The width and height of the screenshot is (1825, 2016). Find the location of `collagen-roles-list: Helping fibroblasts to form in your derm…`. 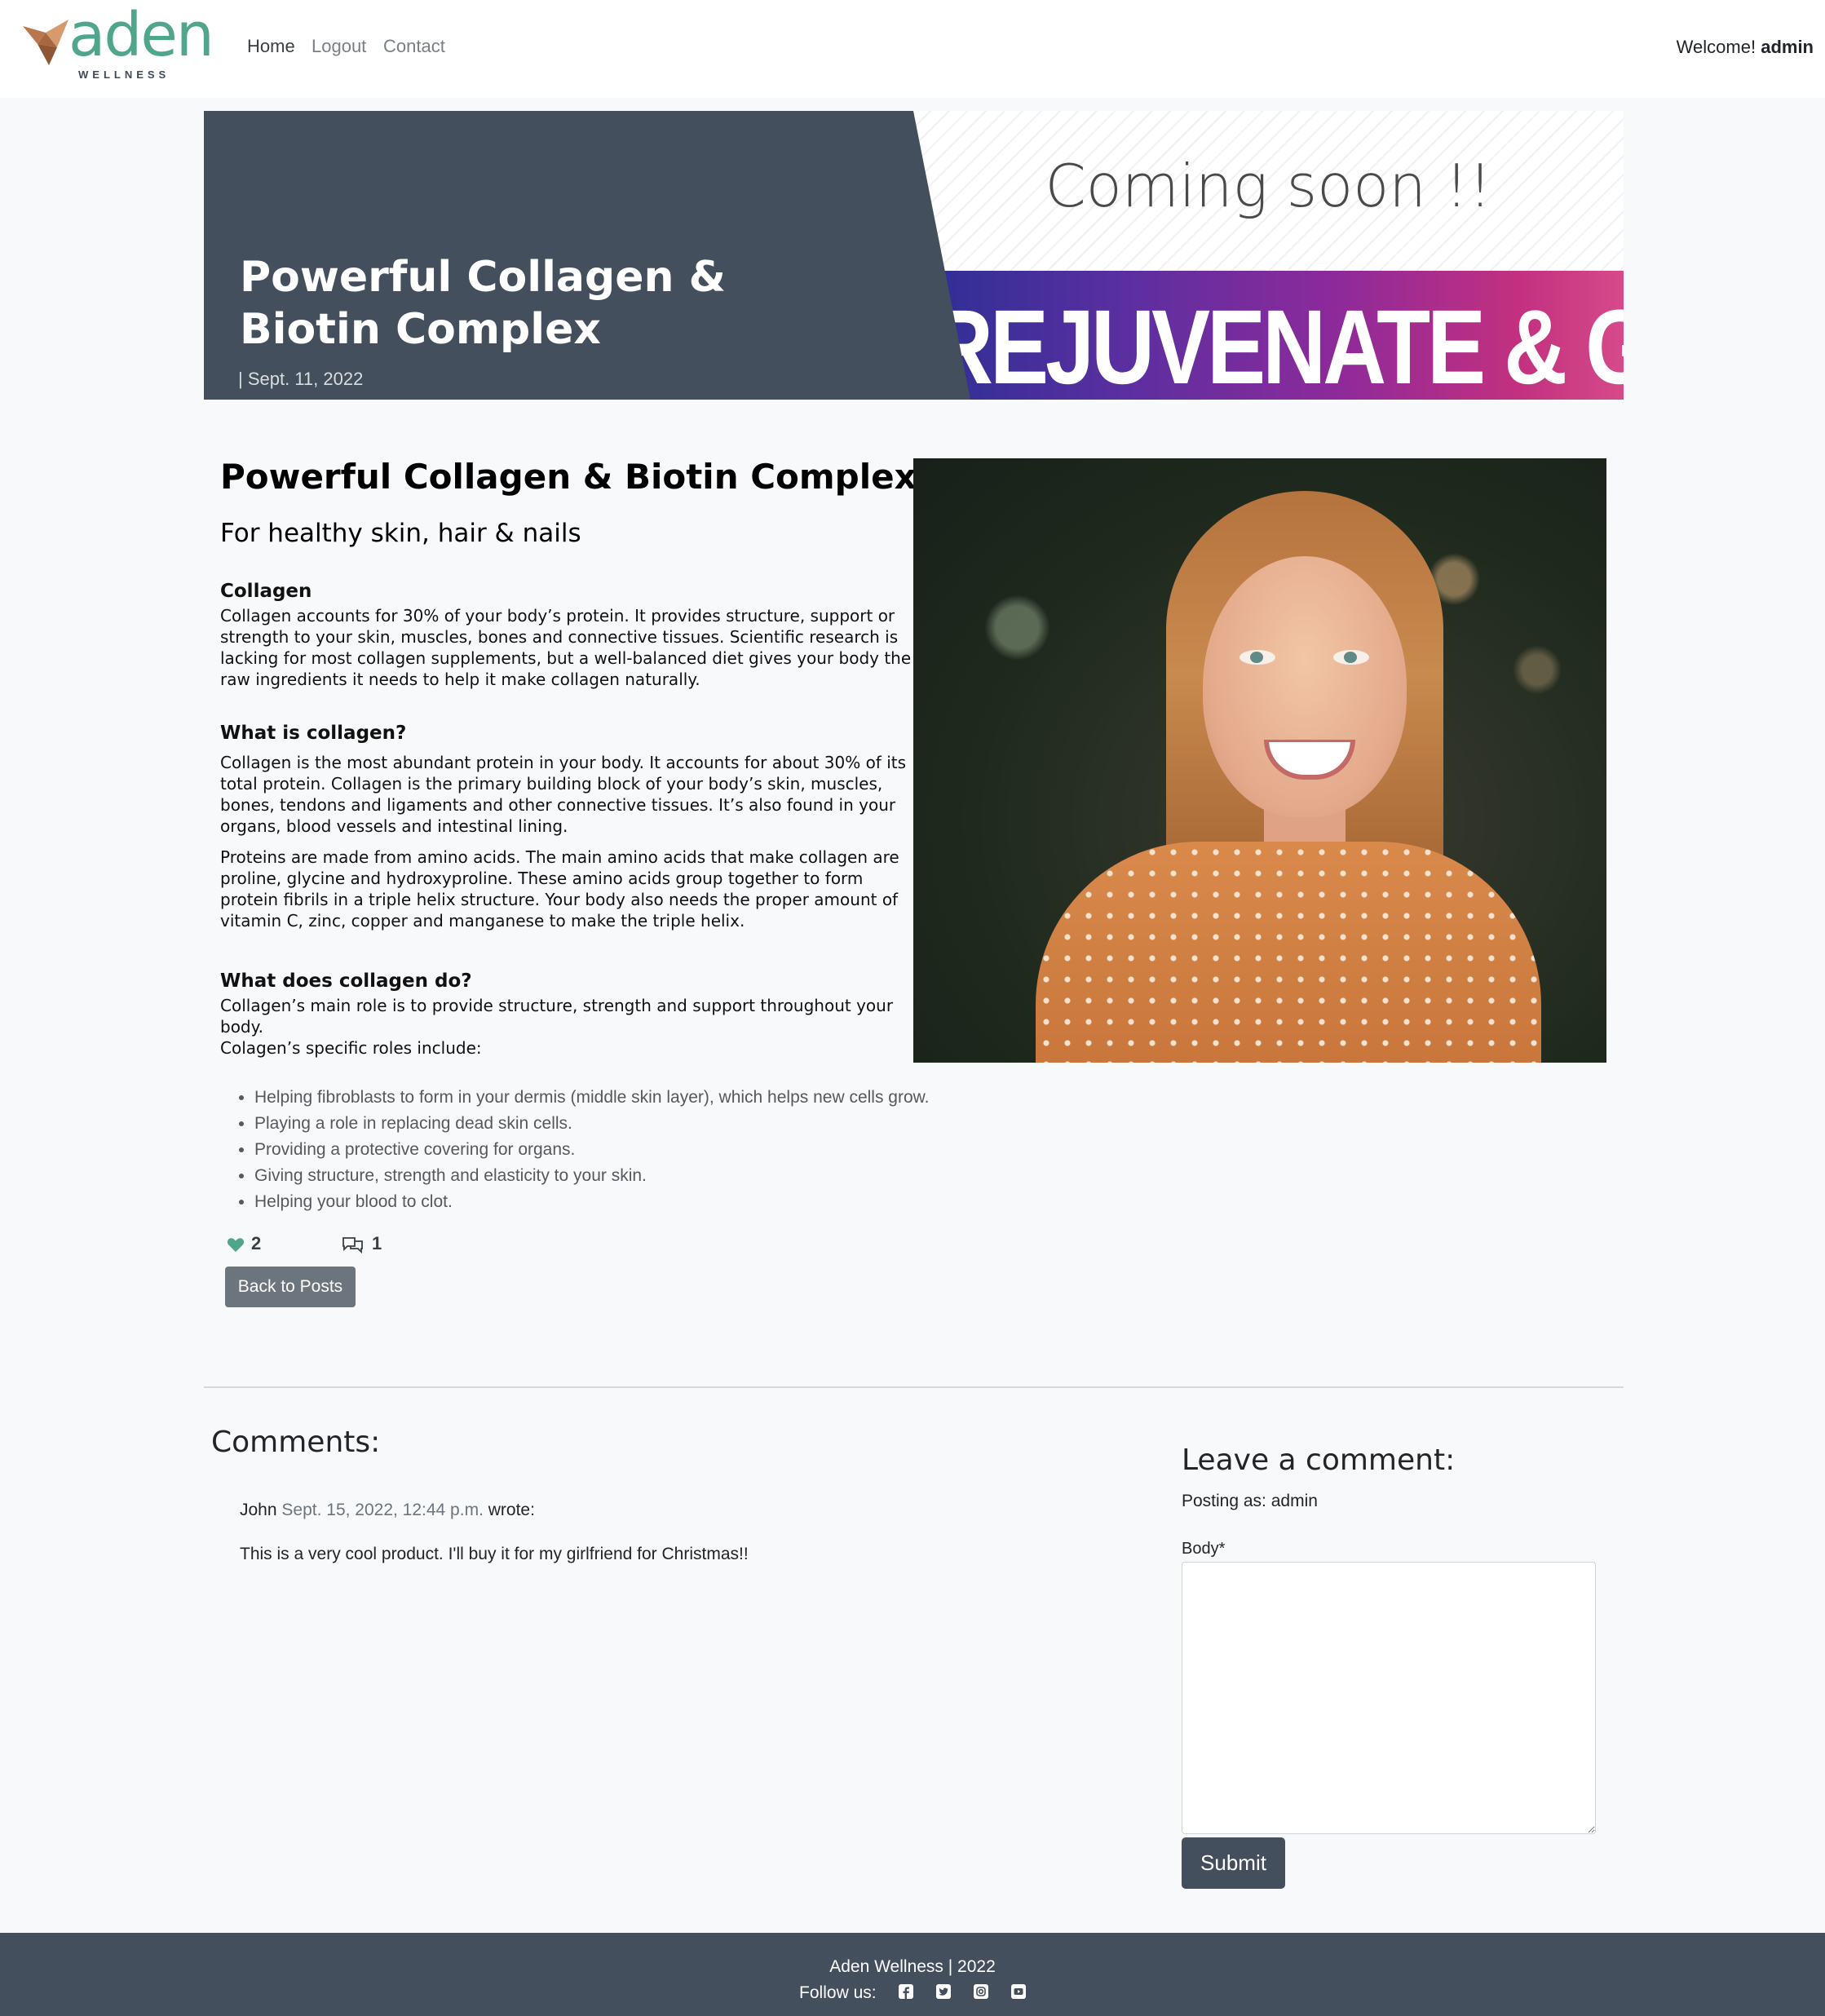

collagen-roles-list: Helping fibroblasts to form in your derm… is located at coordinates (575, 1150).